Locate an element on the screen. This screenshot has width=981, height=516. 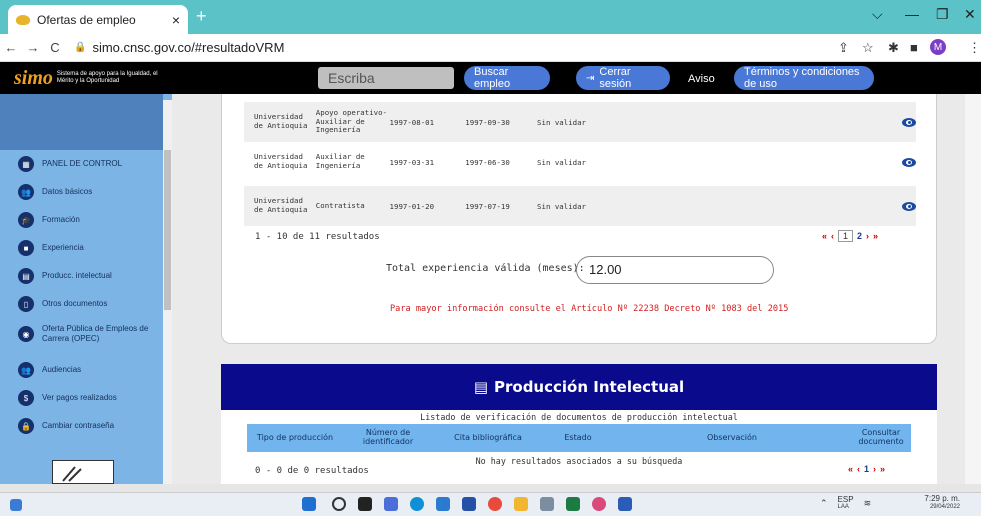
sidebar-item-label: Cambiar contraseña is located at coordinates (78, 425).